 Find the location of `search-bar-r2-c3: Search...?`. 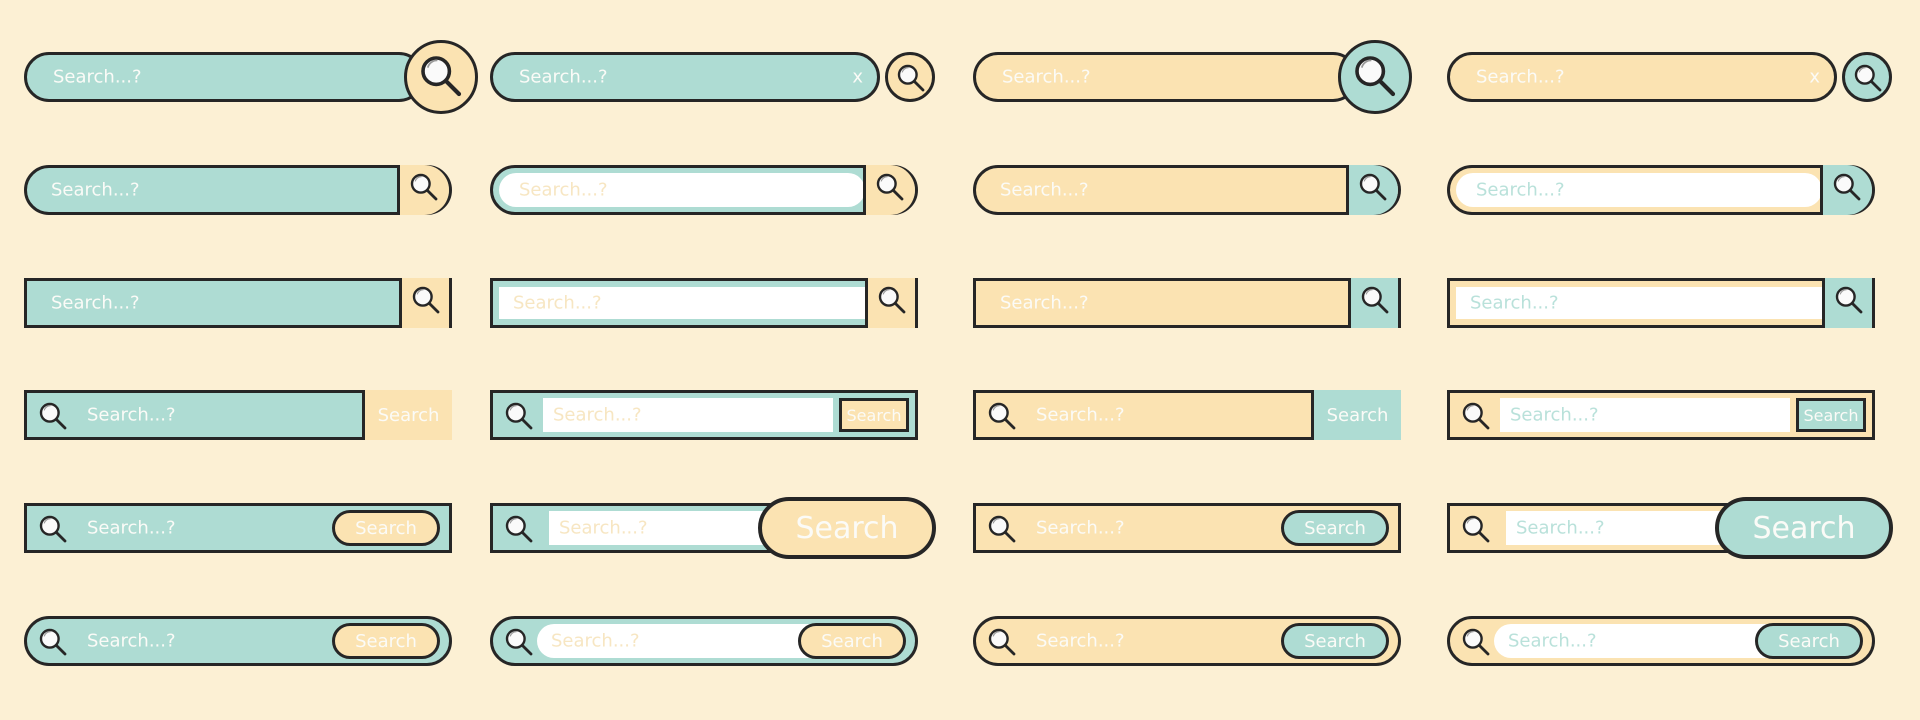

search-bar-r2-c3: Search...? is located at coordinates (1187, 190).